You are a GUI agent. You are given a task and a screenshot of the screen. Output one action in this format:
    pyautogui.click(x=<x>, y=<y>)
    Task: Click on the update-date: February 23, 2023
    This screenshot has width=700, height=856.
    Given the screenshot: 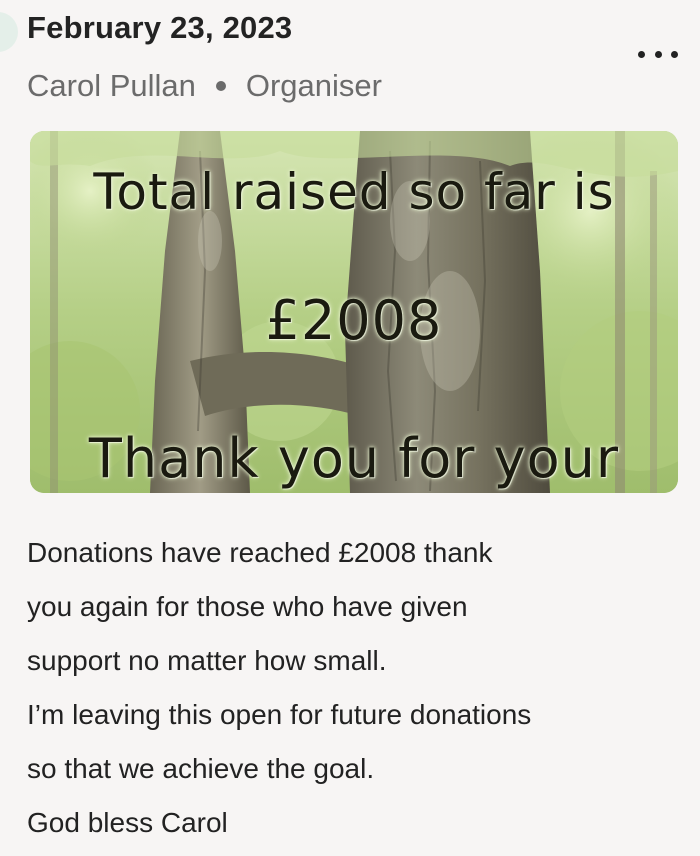 What is the action you would take?
    pyautogui.click(x=160, y=27)
    